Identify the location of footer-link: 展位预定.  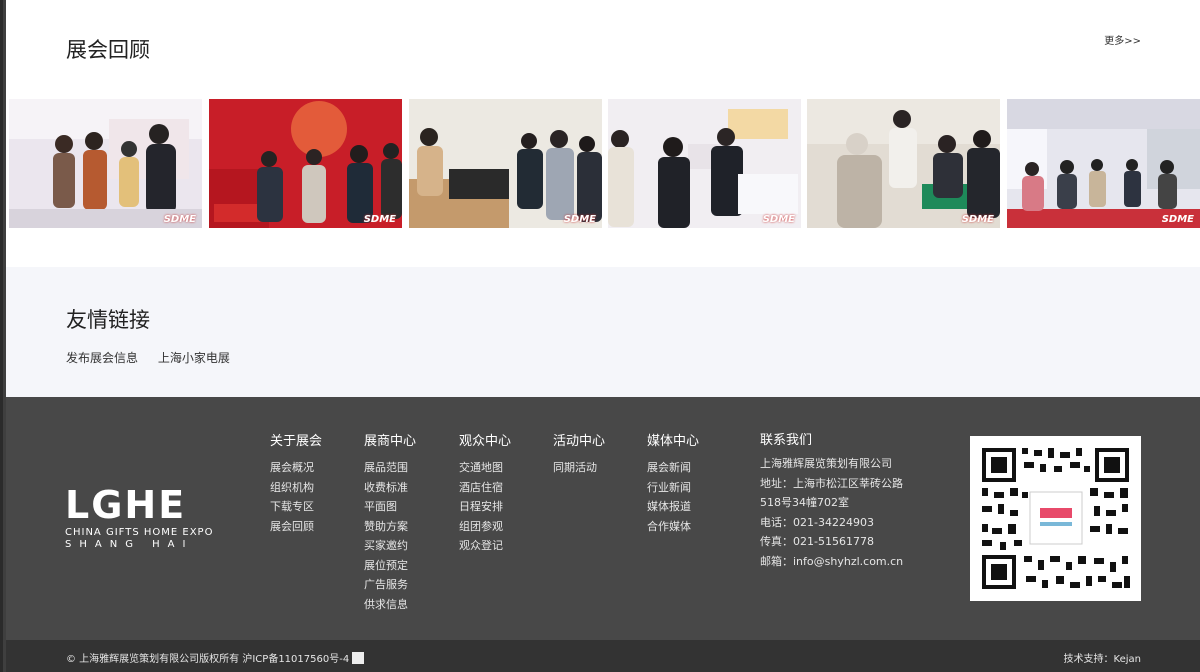
(390, 566).